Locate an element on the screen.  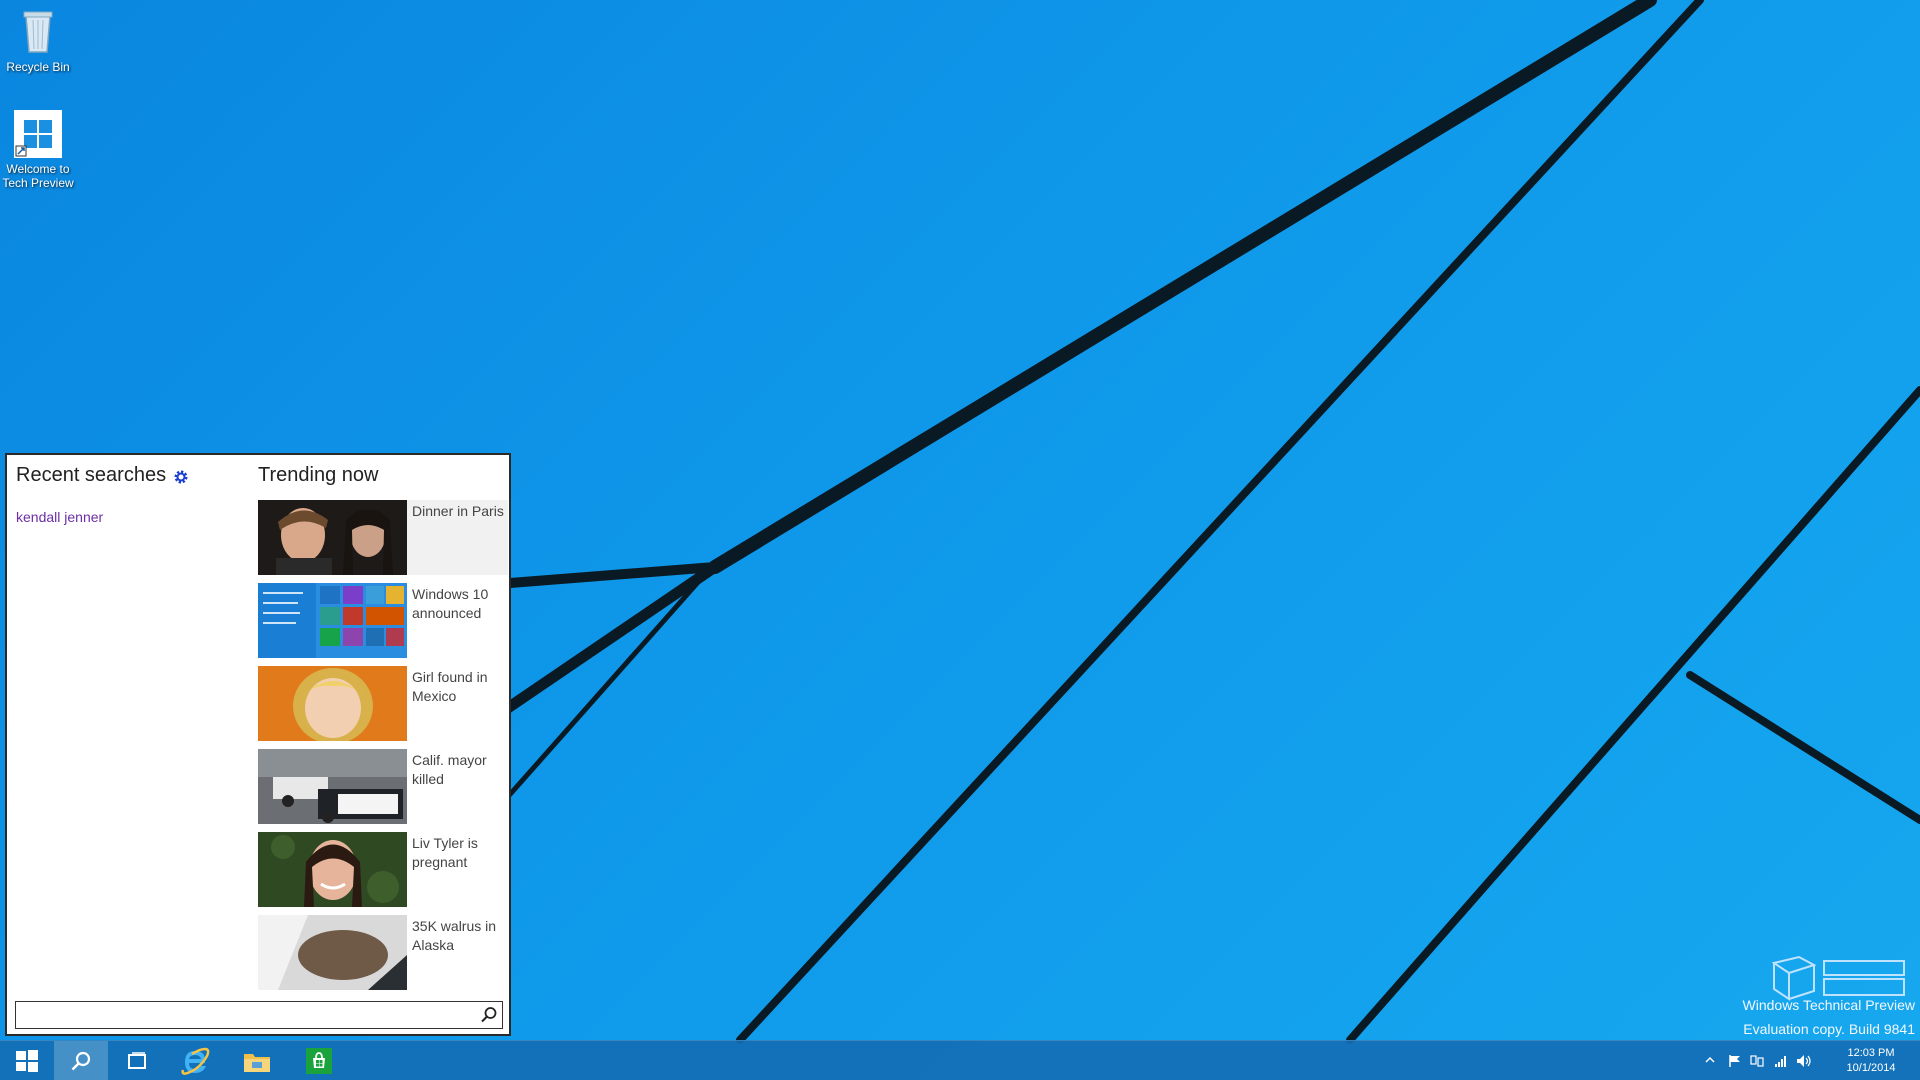
trending-label: 35K walrus in Alaska is located at coordinates (454, 935).